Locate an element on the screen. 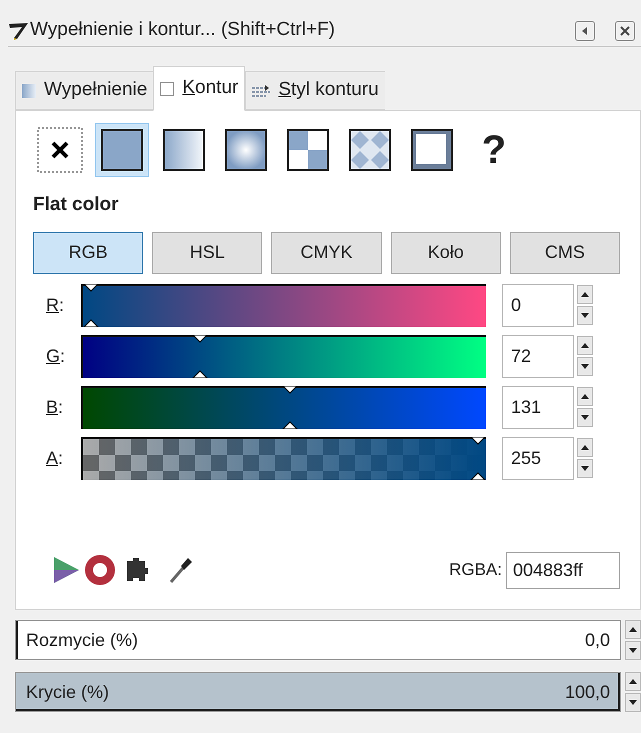 This screenshot has height=733, width=641. left-arrow-icon is located at coordinates (585, 30).